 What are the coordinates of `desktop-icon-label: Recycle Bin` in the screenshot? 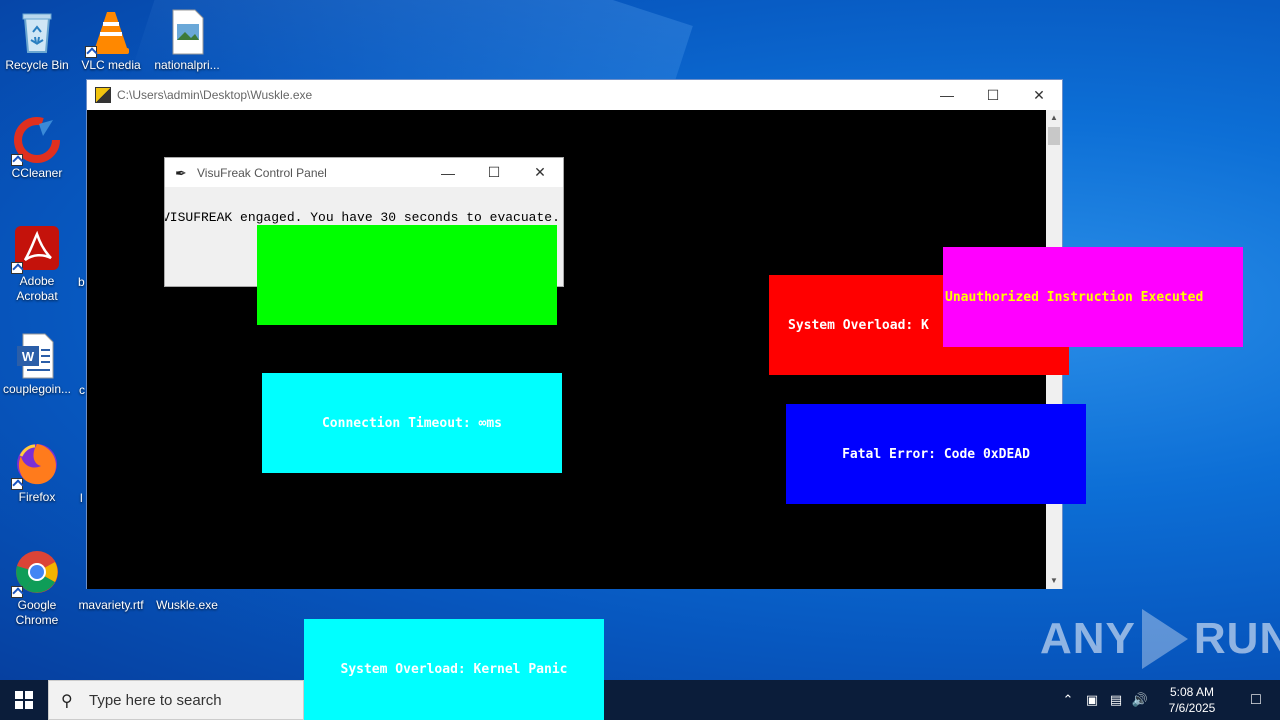 It's located at (37, 65).